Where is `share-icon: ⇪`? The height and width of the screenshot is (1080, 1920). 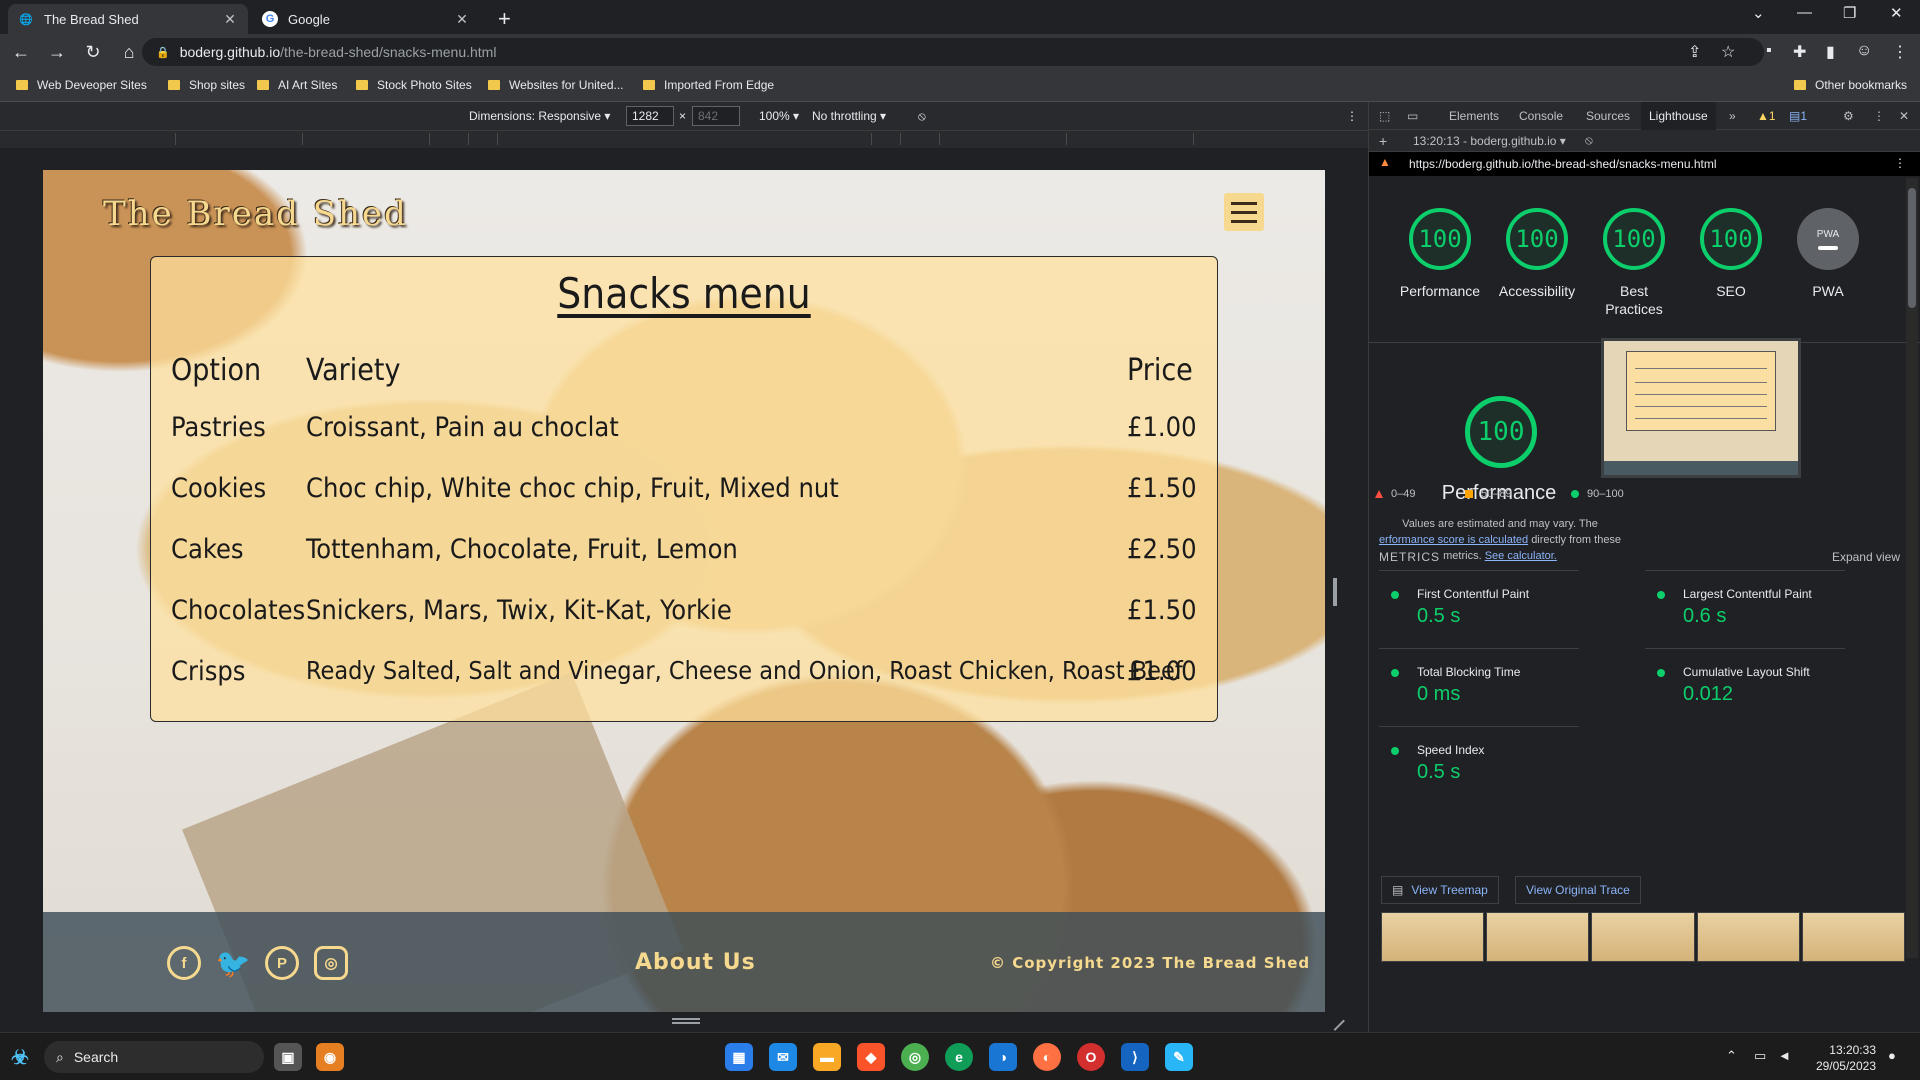 share-icon: ⇪ is located at coordinates (1694, 52).